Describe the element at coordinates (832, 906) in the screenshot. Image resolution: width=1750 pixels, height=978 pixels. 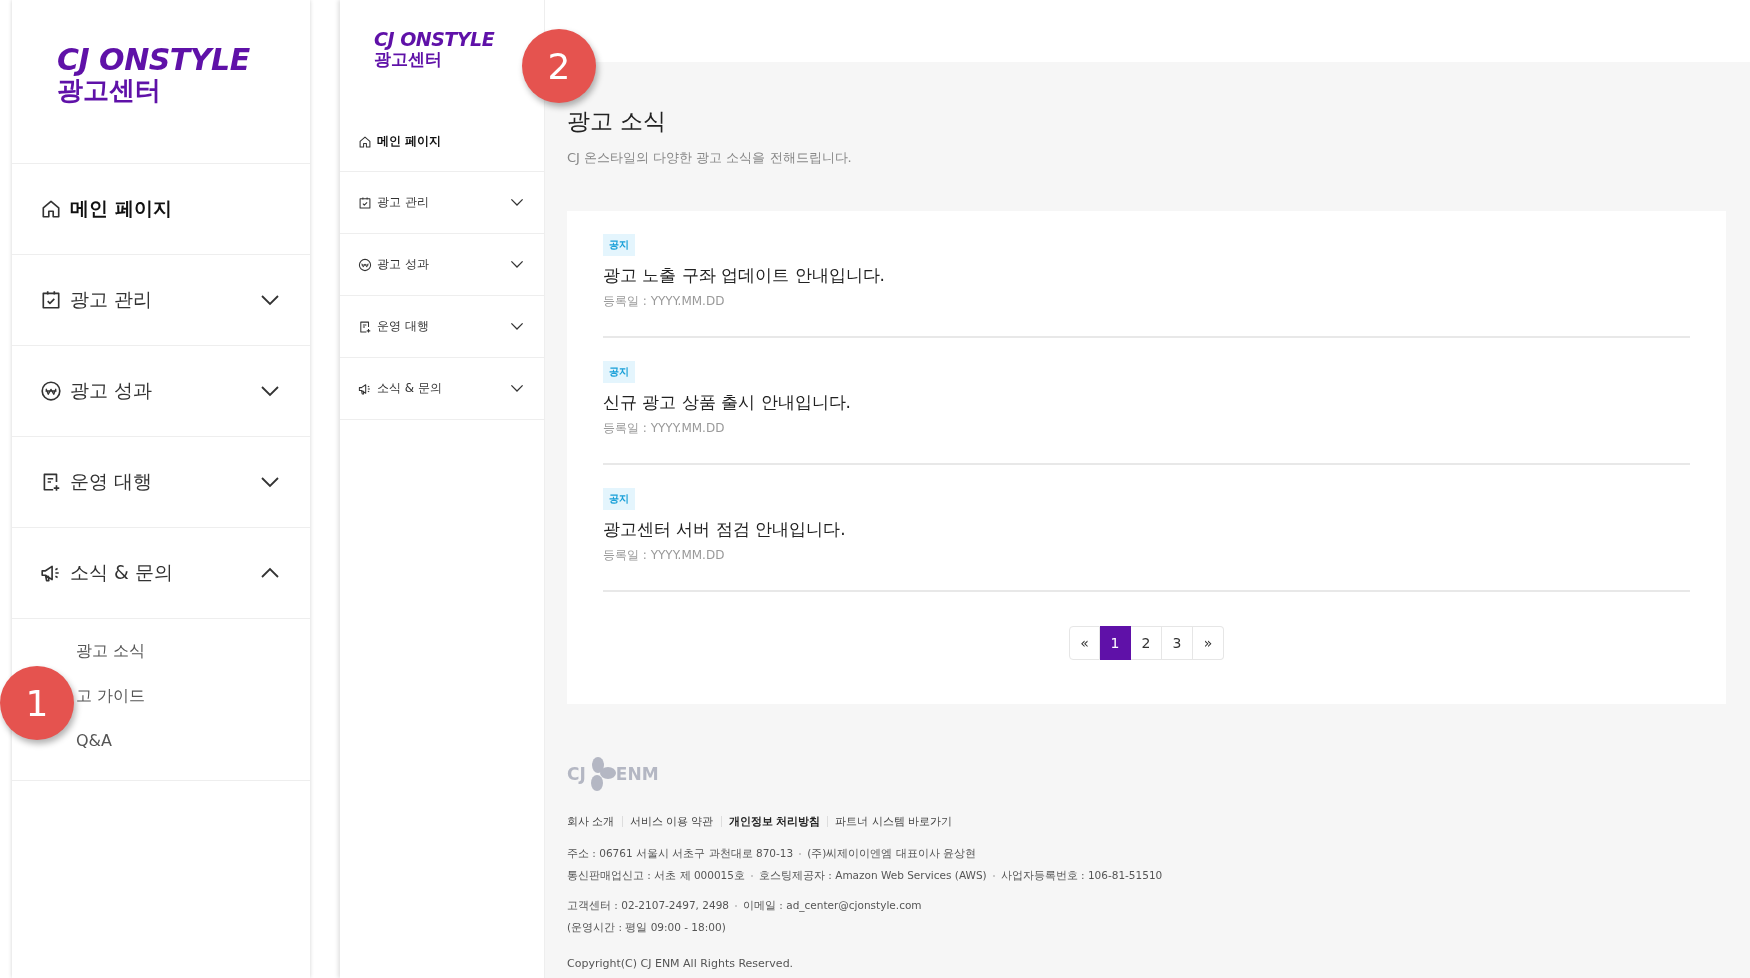
I see `footer-info-text: 이메일 : ad_center@cjonstyle.com` at that location.